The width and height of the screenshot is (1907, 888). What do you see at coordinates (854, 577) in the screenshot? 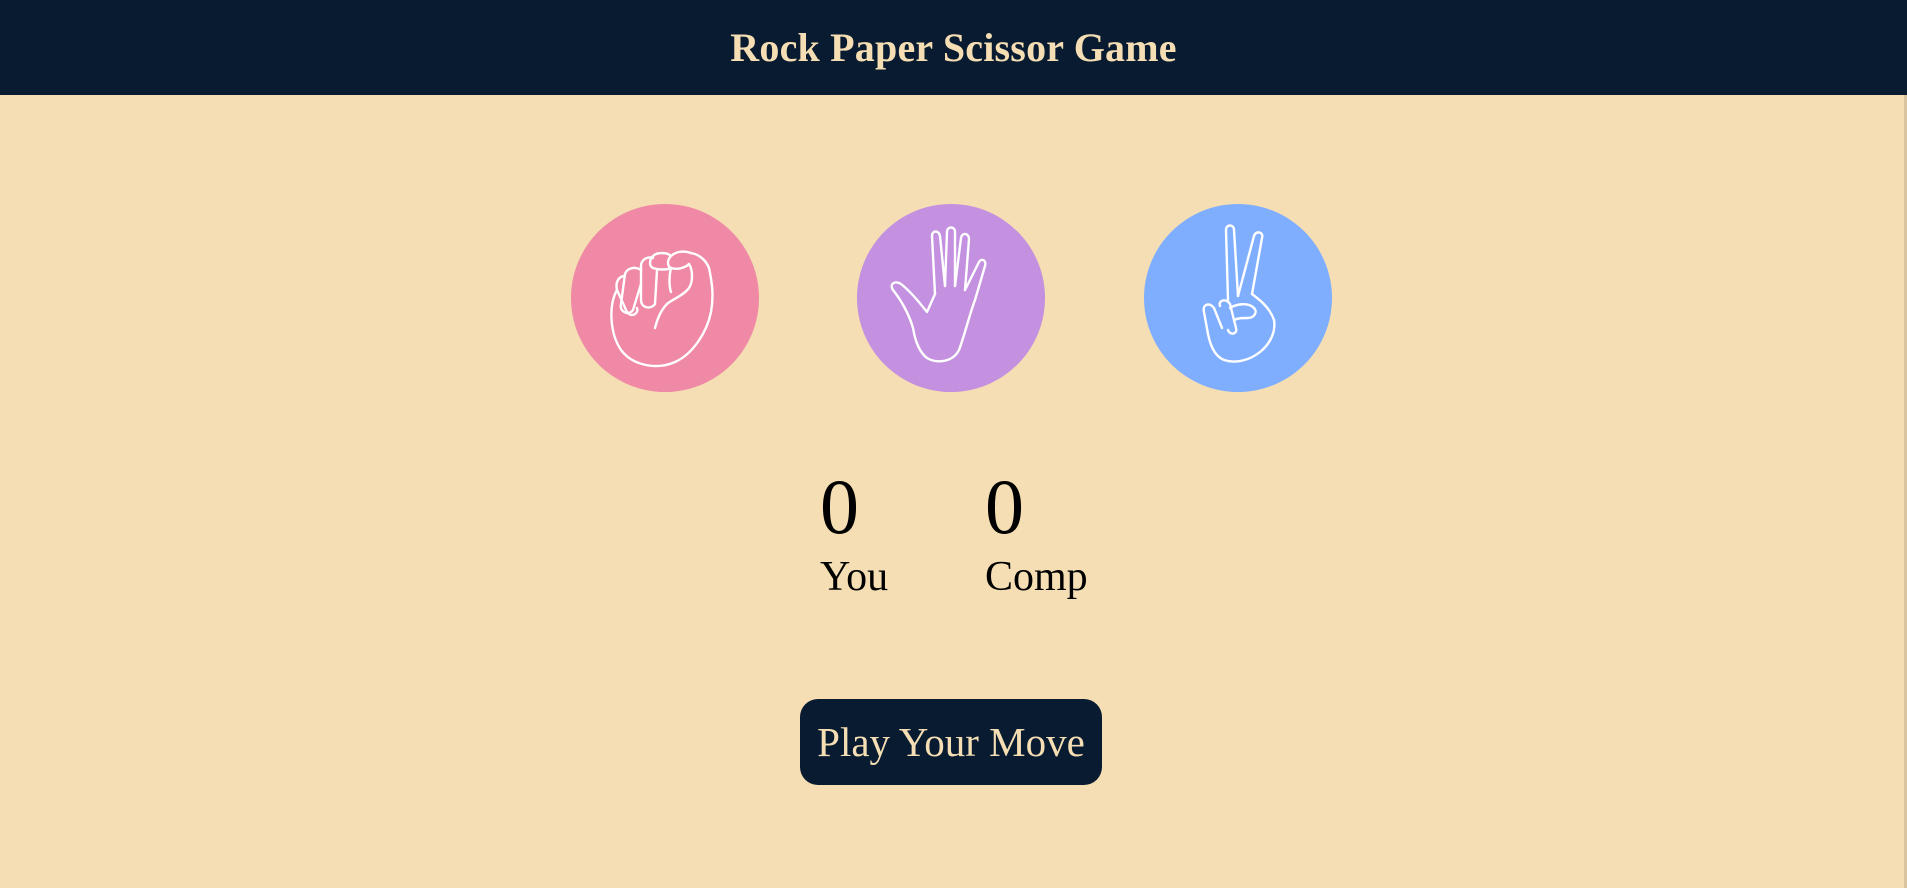
I see `user-score-label: You` at bounding box center [854, 577].